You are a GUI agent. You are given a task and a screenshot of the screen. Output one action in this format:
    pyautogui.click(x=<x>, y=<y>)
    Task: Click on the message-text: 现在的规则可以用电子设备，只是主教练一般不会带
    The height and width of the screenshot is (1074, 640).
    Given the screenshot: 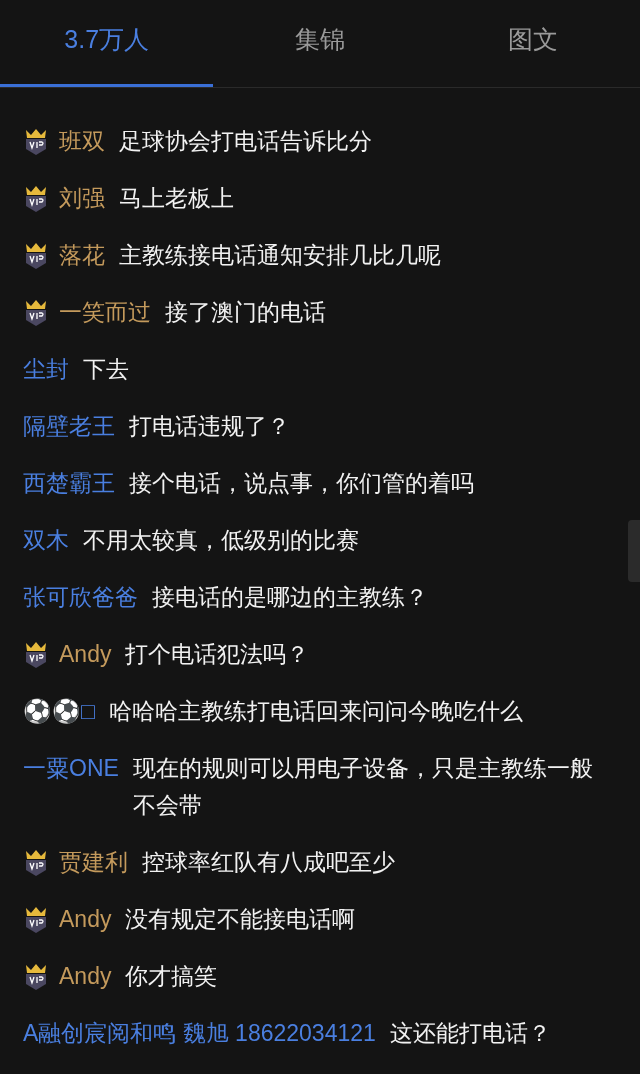 What is the action you would take?
    pyautogui.click(x=363, y=787)
    